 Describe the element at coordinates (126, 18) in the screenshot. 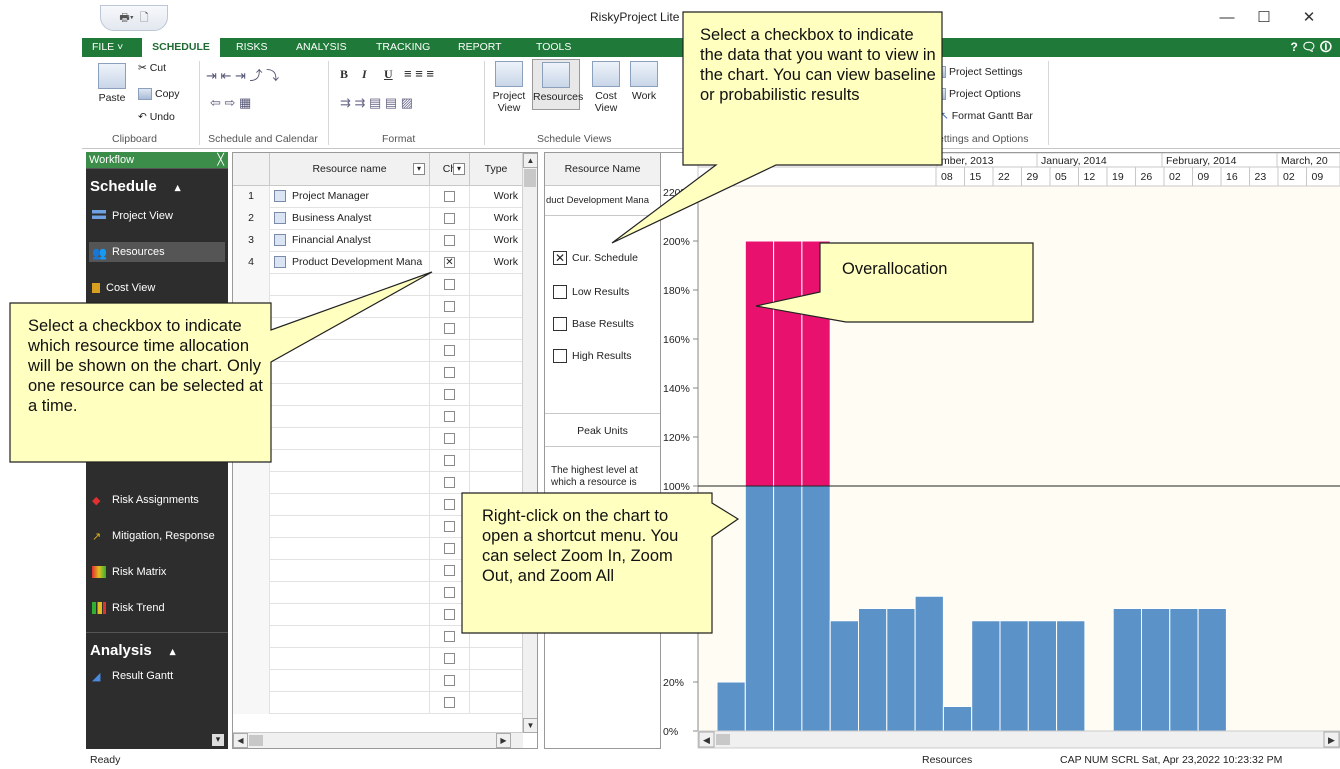

I see `print-icon: 🖶▾` at that location.